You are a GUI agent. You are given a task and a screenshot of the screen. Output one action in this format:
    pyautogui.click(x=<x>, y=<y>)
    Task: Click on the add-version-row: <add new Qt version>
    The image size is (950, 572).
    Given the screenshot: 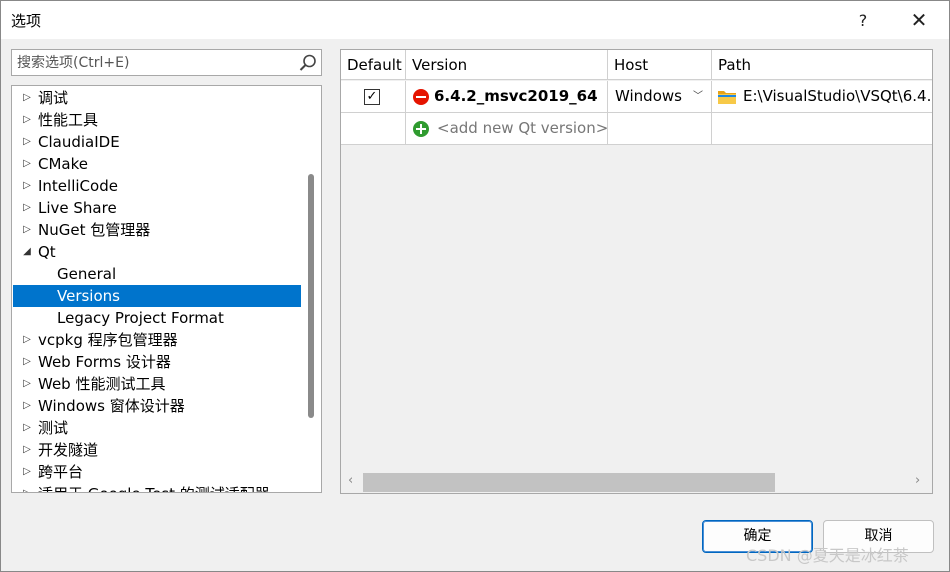 What is the action you would take?
    pyautogui.click(x=636, y=129)
    